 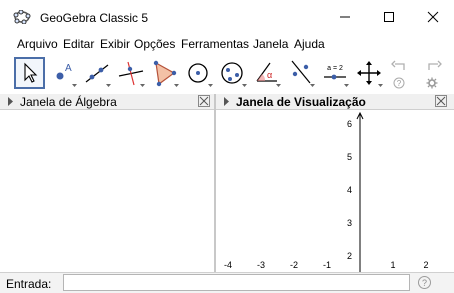 I want to click on y-tick-label: 4, so click(x=349, y=190).